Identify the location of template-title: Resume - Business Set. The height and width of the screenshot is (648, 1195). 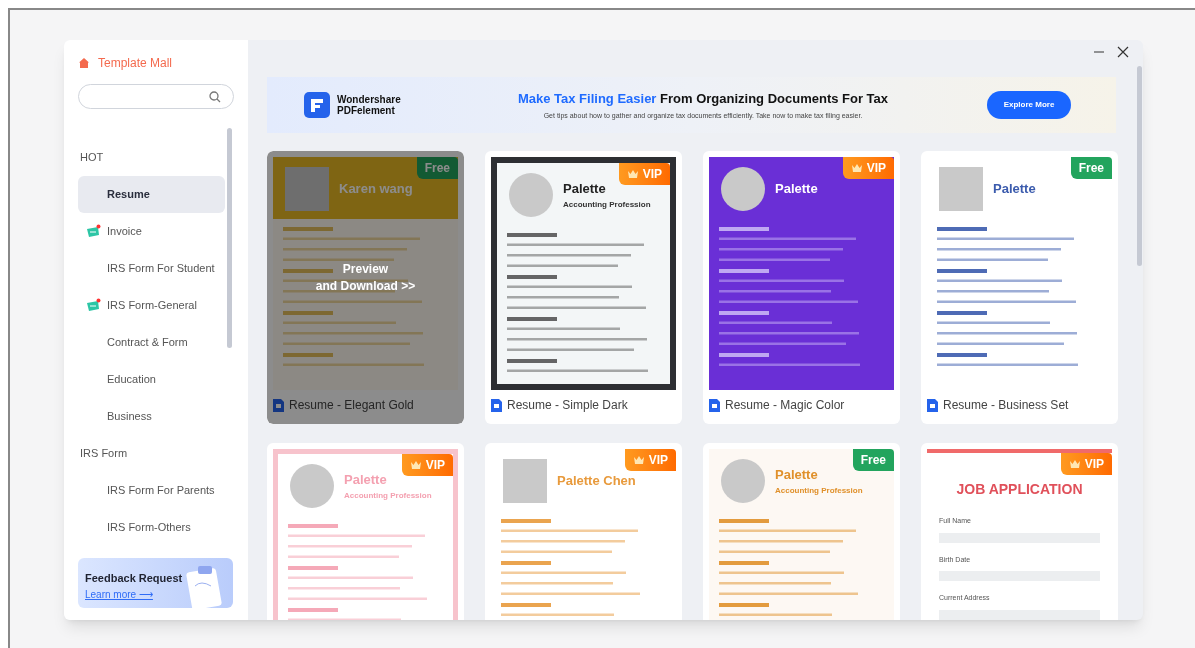
(1006, 406).